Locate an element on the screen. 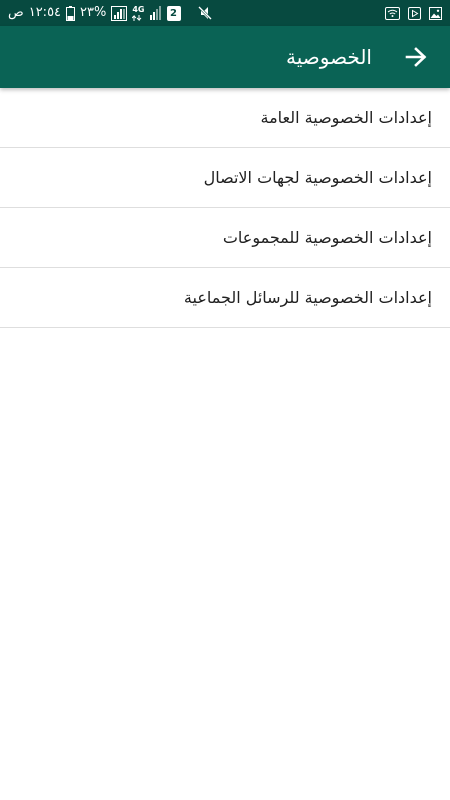 Image resolution: width=450 pixels, height=800 pixels. page-title: الخصوصية is located at coordinates (329, 57).